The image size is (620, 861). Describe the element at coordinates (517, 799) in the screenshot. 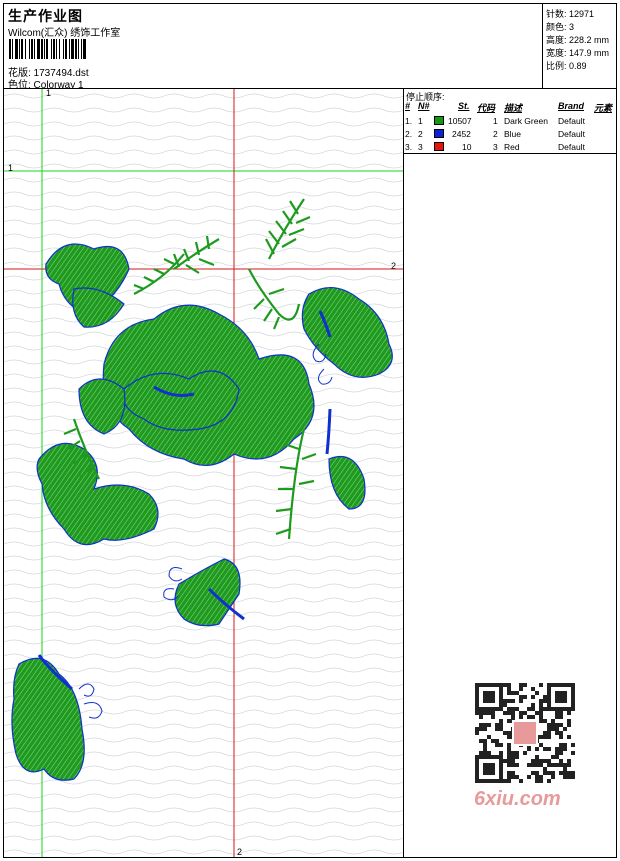

I see `watermark-text: 6xiu.com` at that location.